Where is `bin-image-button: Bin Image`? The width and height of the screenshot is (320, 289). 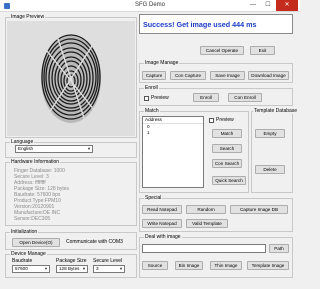
bin-image-button: Bin Image is located at coordinates (189, 265).